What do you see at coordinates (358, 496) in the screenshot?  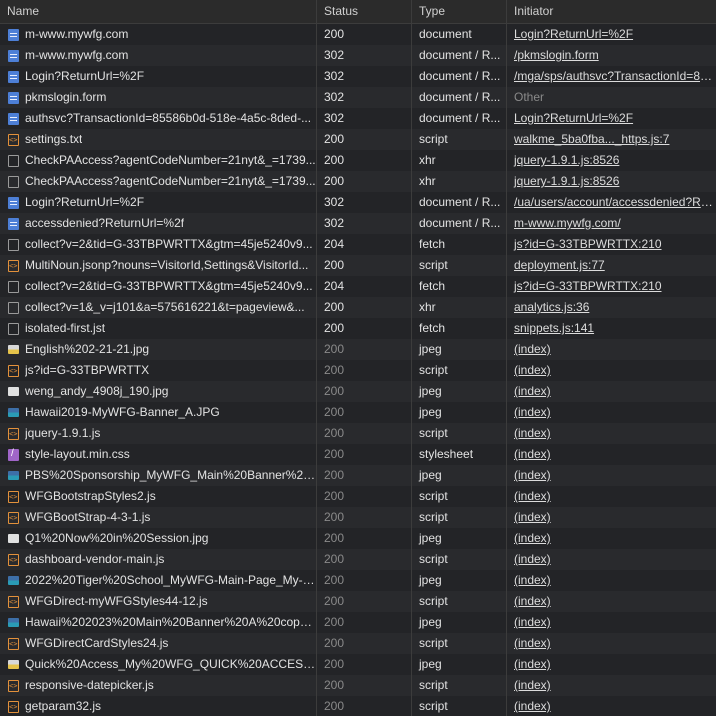 I see `table-row: WFGBootstrapStyles2.js 200script (index)` at bounding box center [358, 496].